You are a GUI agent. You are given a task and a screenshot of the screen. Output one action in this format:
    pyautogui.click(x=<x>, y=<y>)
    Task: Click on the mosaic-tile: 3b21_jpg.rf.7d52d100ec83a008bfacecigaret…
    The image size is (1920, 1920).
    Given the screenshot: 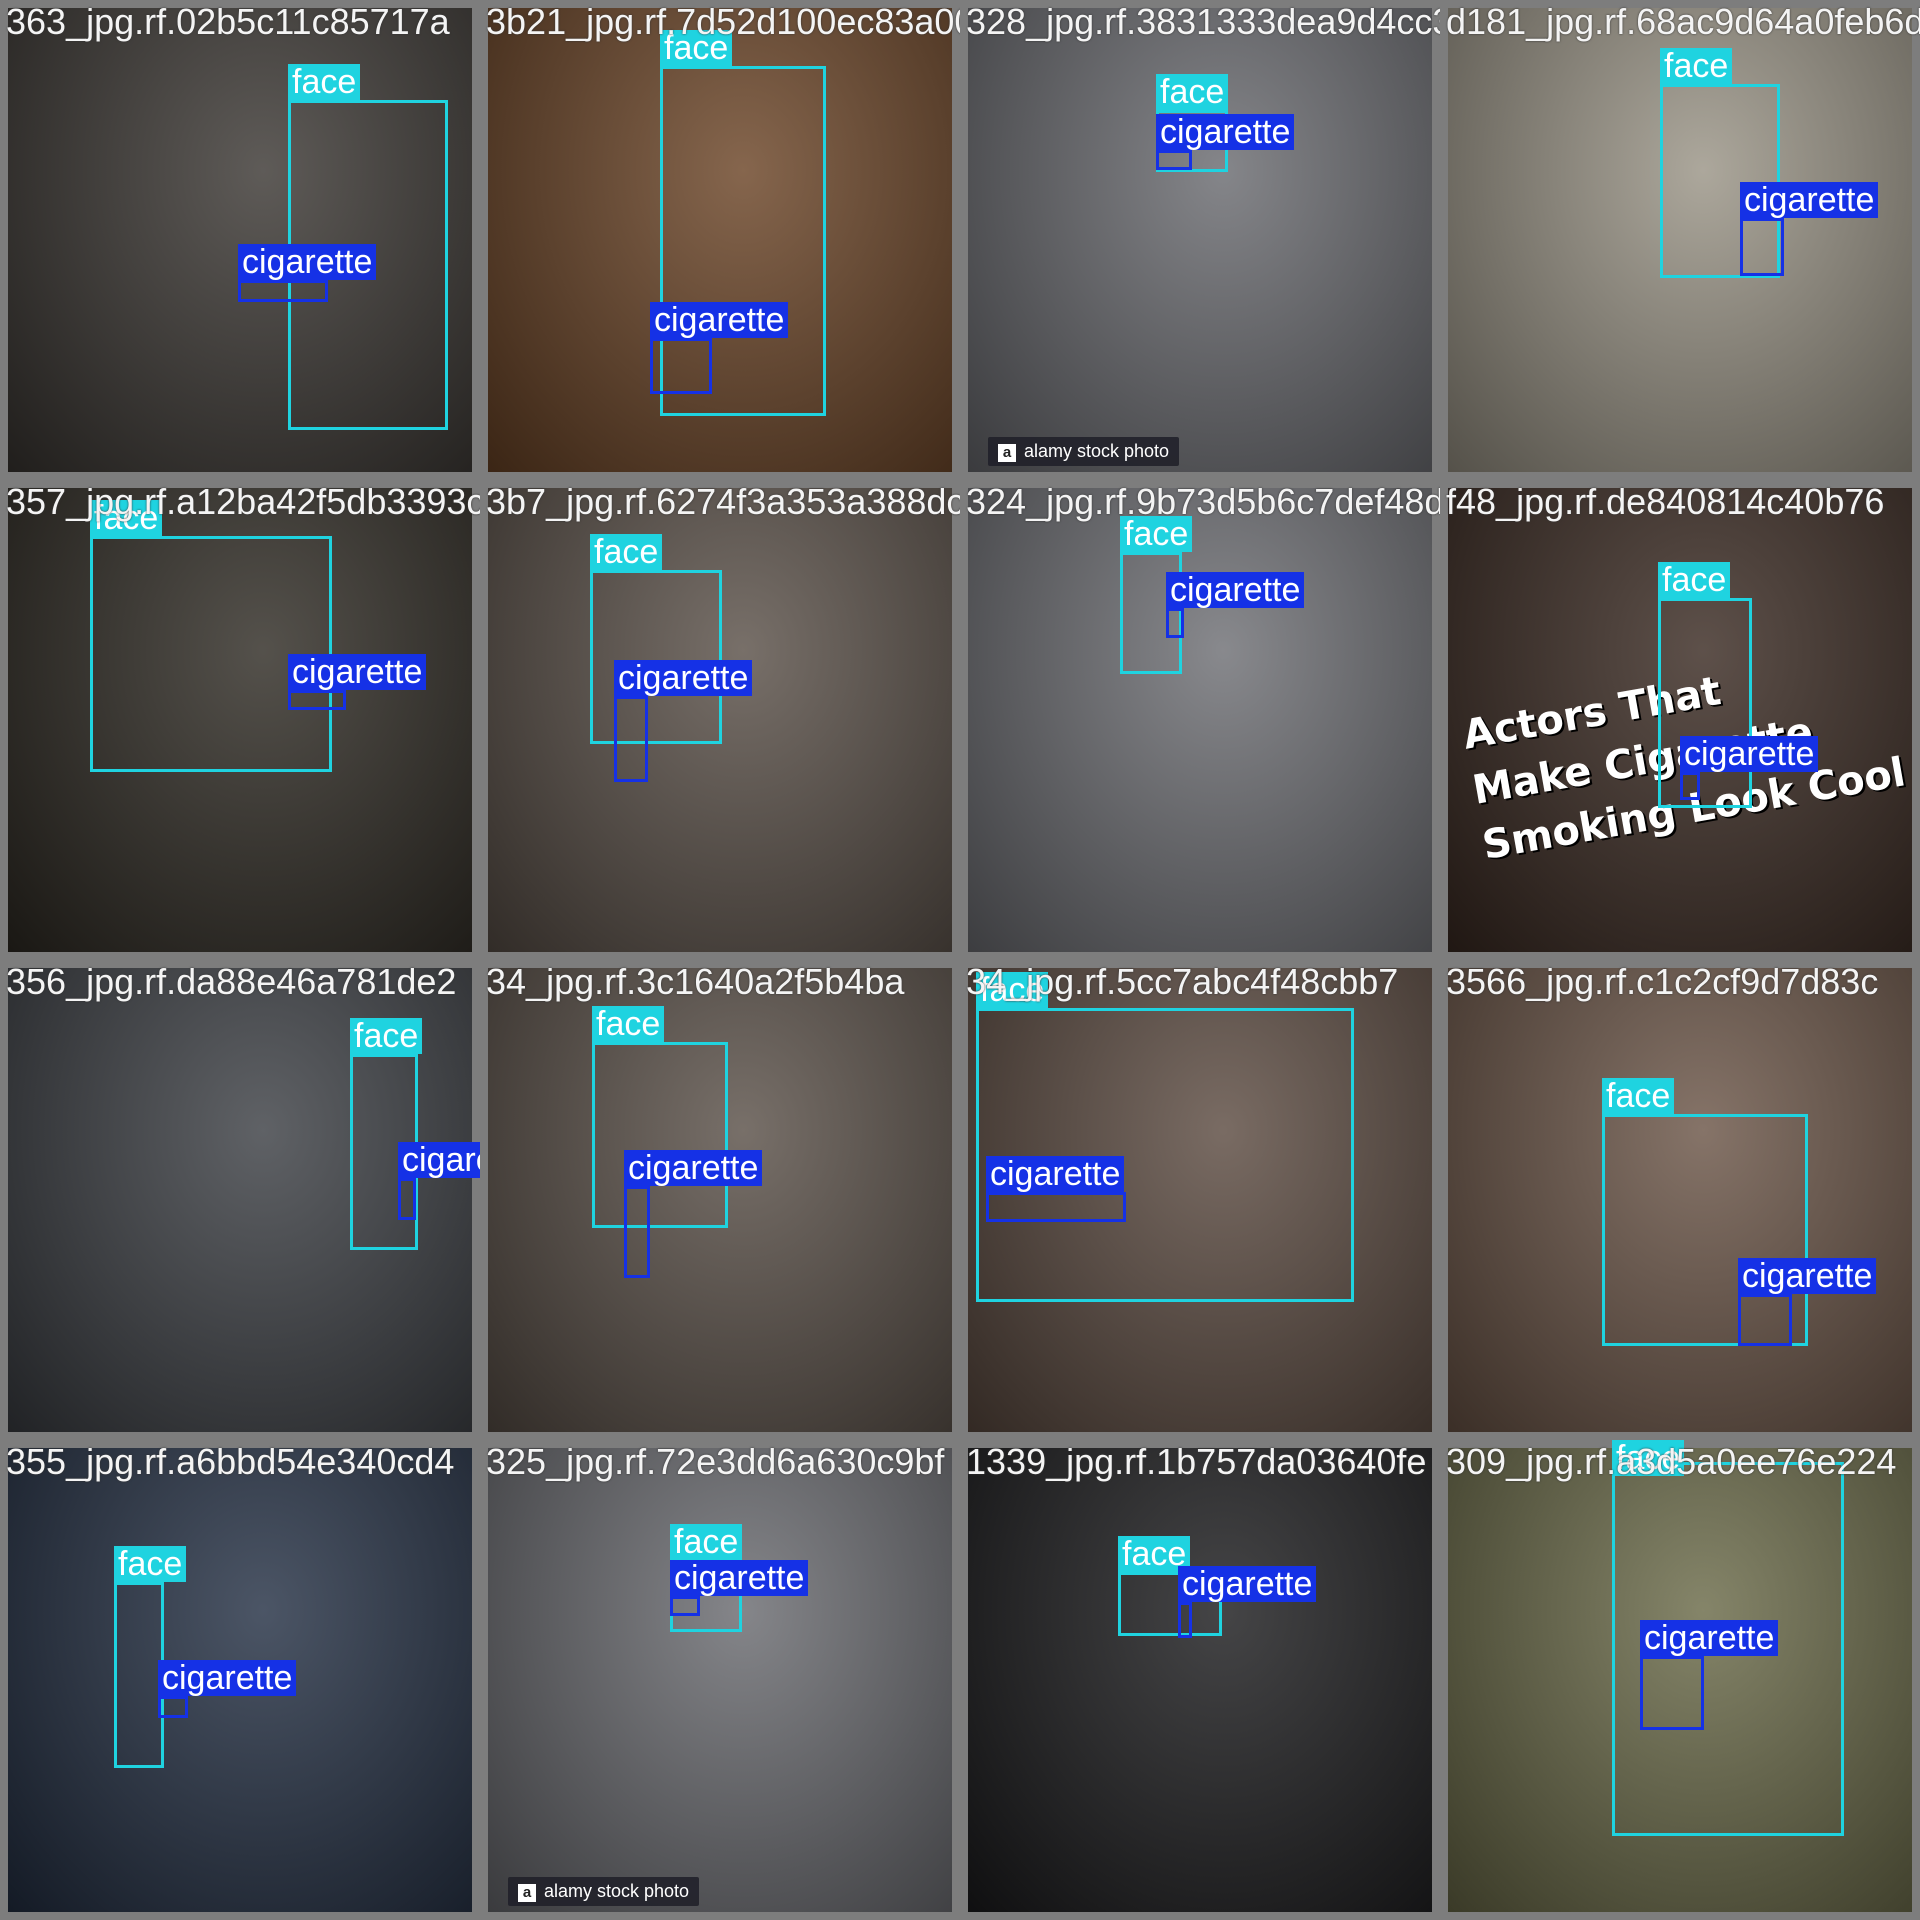 What is the action you would take?
    pyautogui.click(x=720, y=240)
    